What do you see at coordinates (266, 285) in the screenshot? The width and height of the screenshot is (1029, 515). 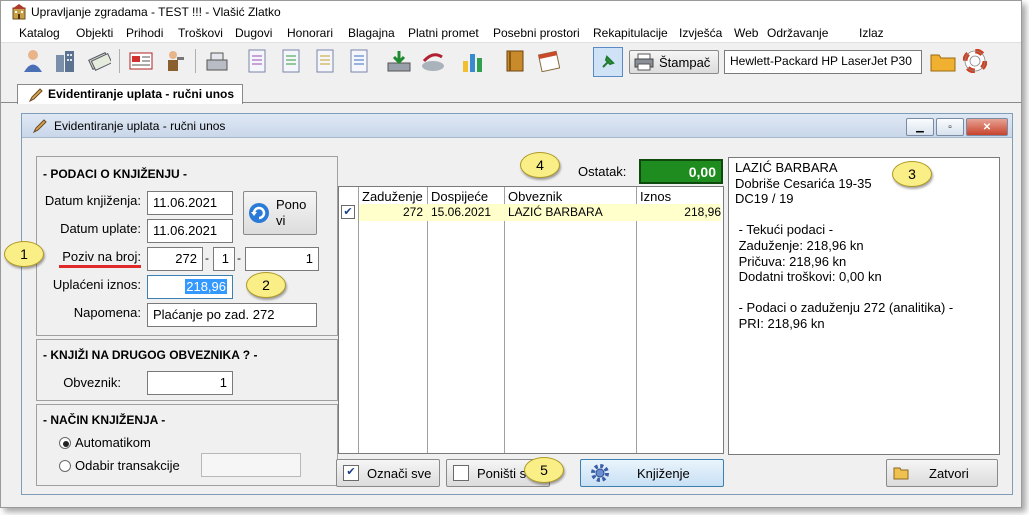 I see `callout-badge: 2` at bounding box center [266, 285].